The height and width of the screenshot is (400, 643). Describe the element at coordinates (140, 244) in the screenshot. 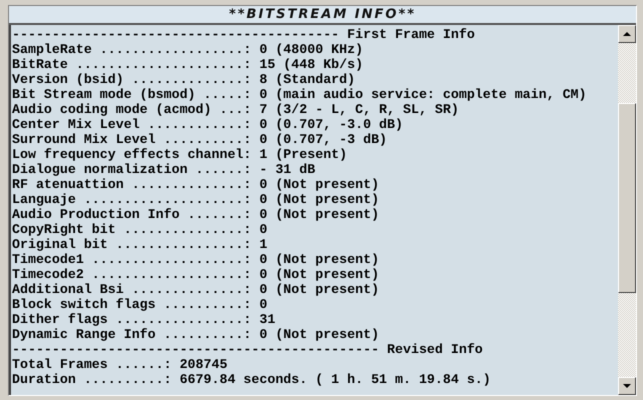

I see `info-line: Original bit ................: 1` at that location.